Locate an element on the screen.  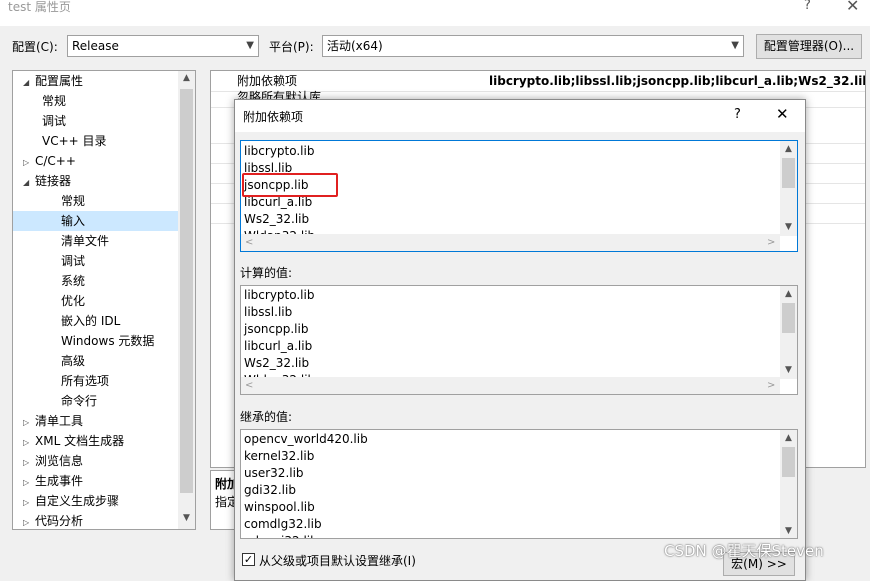
tree-item: 输入 is located at coordinates (95, 221).